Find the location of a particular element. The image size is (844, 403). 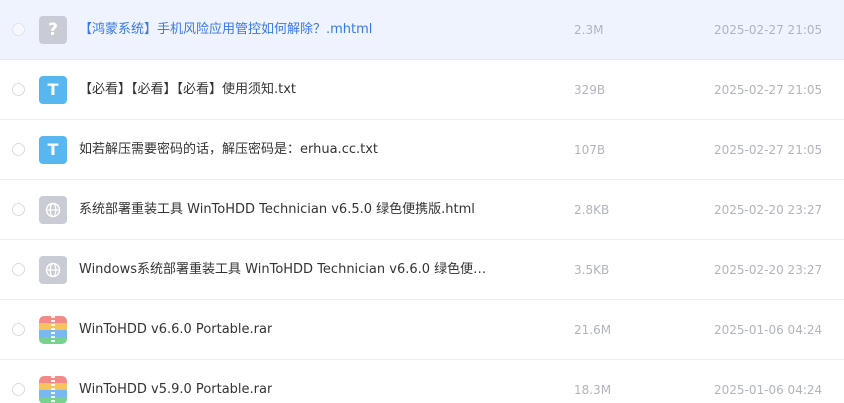

file-name: 【鸿蒙系统】手机风险应用管控如何解除？.mhtml is located at coordinates (225, 30).